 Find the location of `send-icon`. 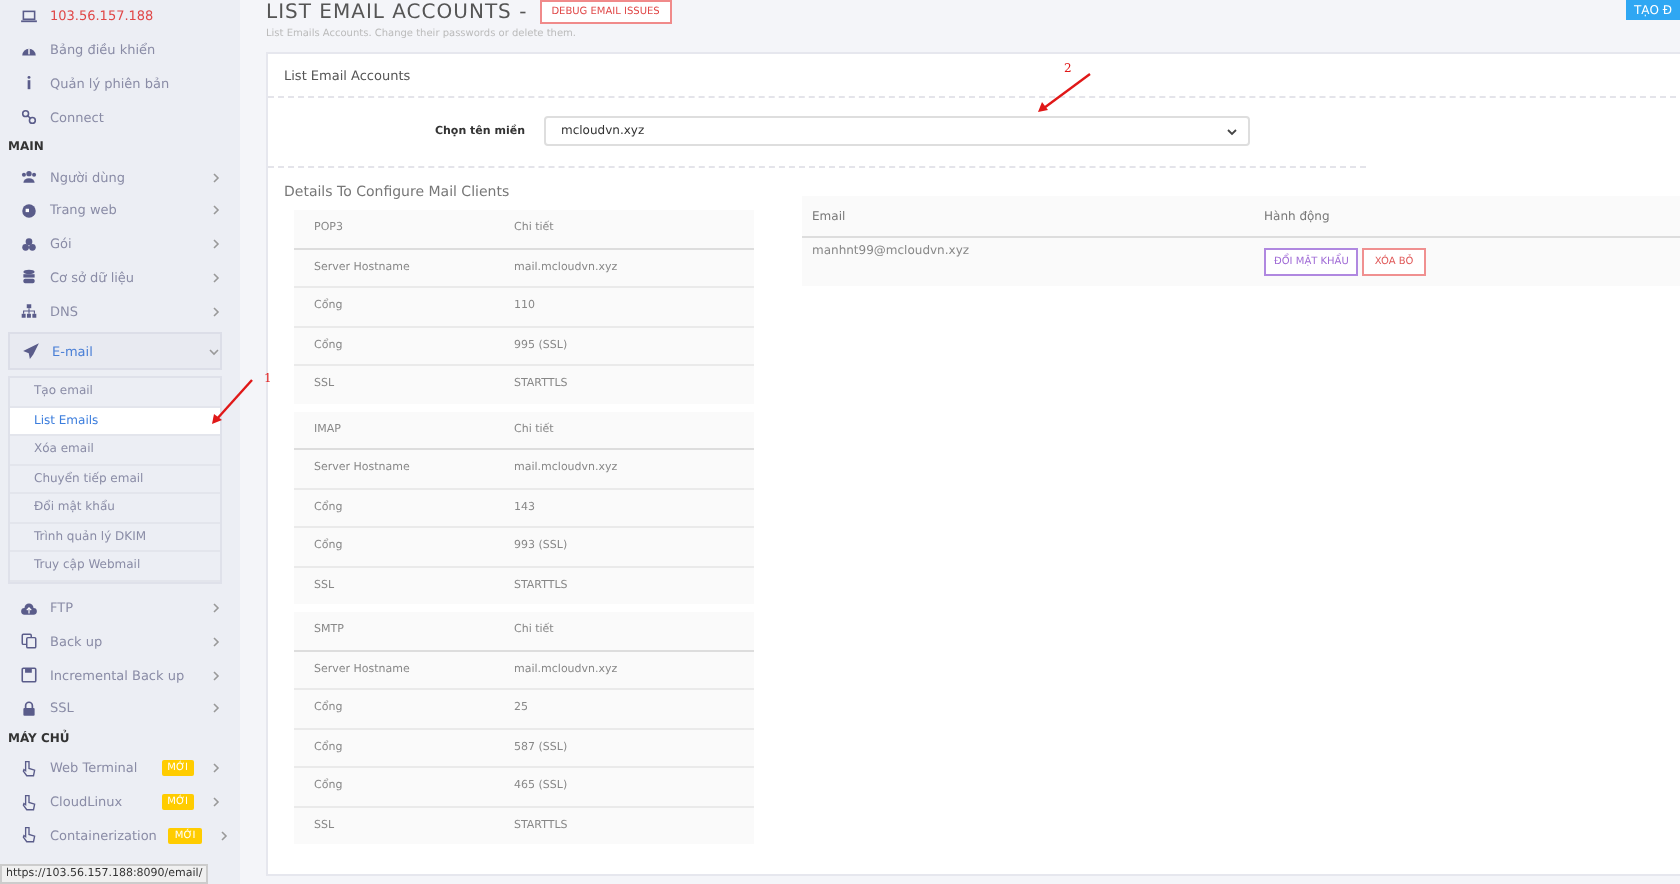

send-icon is located at coordinates (31, 351).